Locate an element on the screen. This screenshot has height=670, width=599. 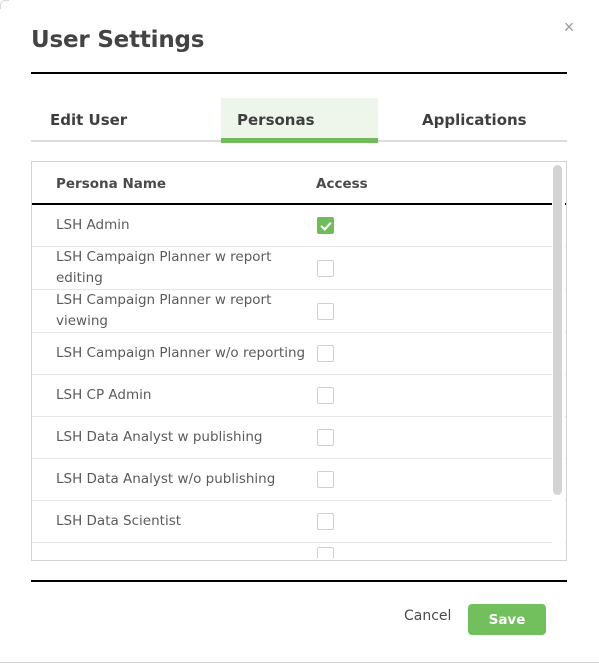
page-bottom-divider is located at coordinates (299, 662).